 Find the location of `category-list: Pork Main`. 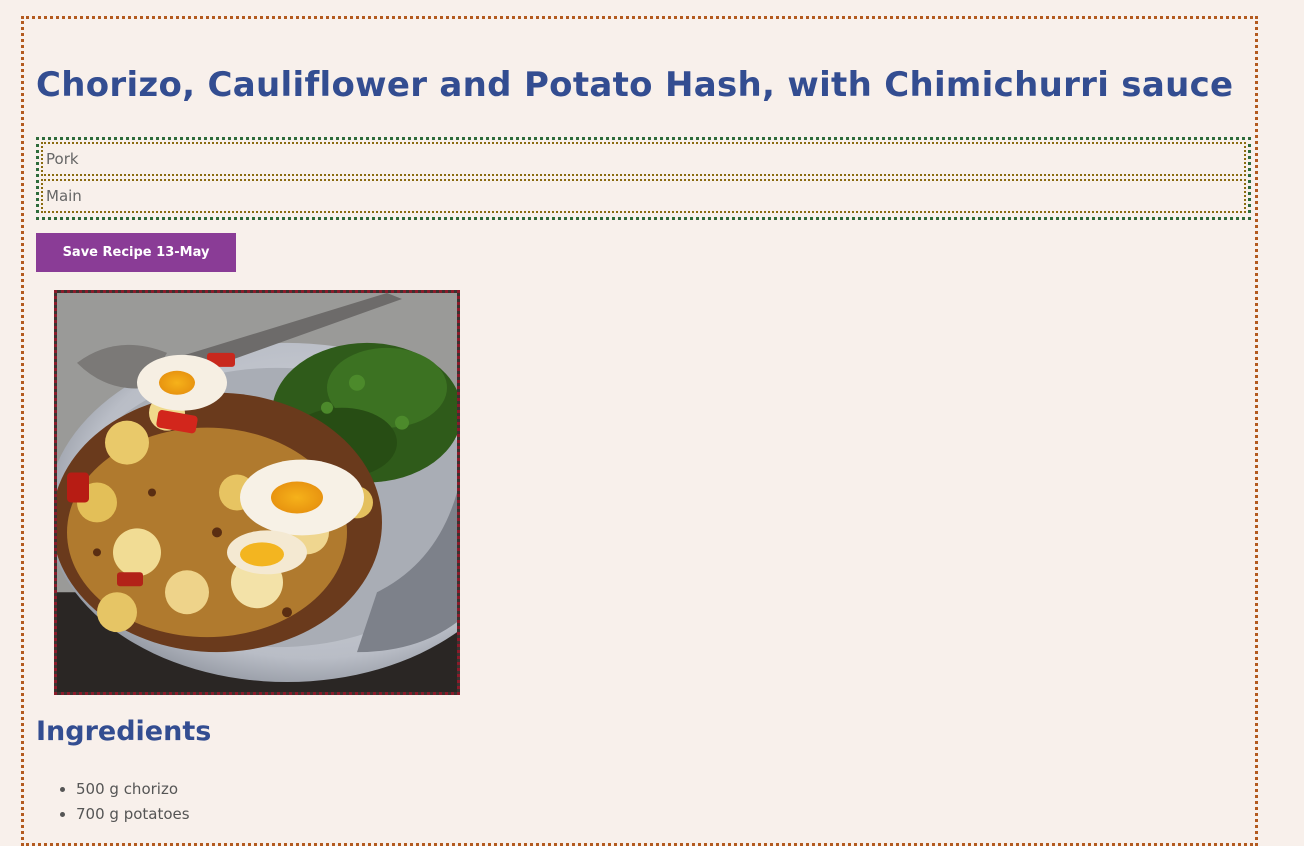

category-list: Pork Main is located at coordinates (643, 178).